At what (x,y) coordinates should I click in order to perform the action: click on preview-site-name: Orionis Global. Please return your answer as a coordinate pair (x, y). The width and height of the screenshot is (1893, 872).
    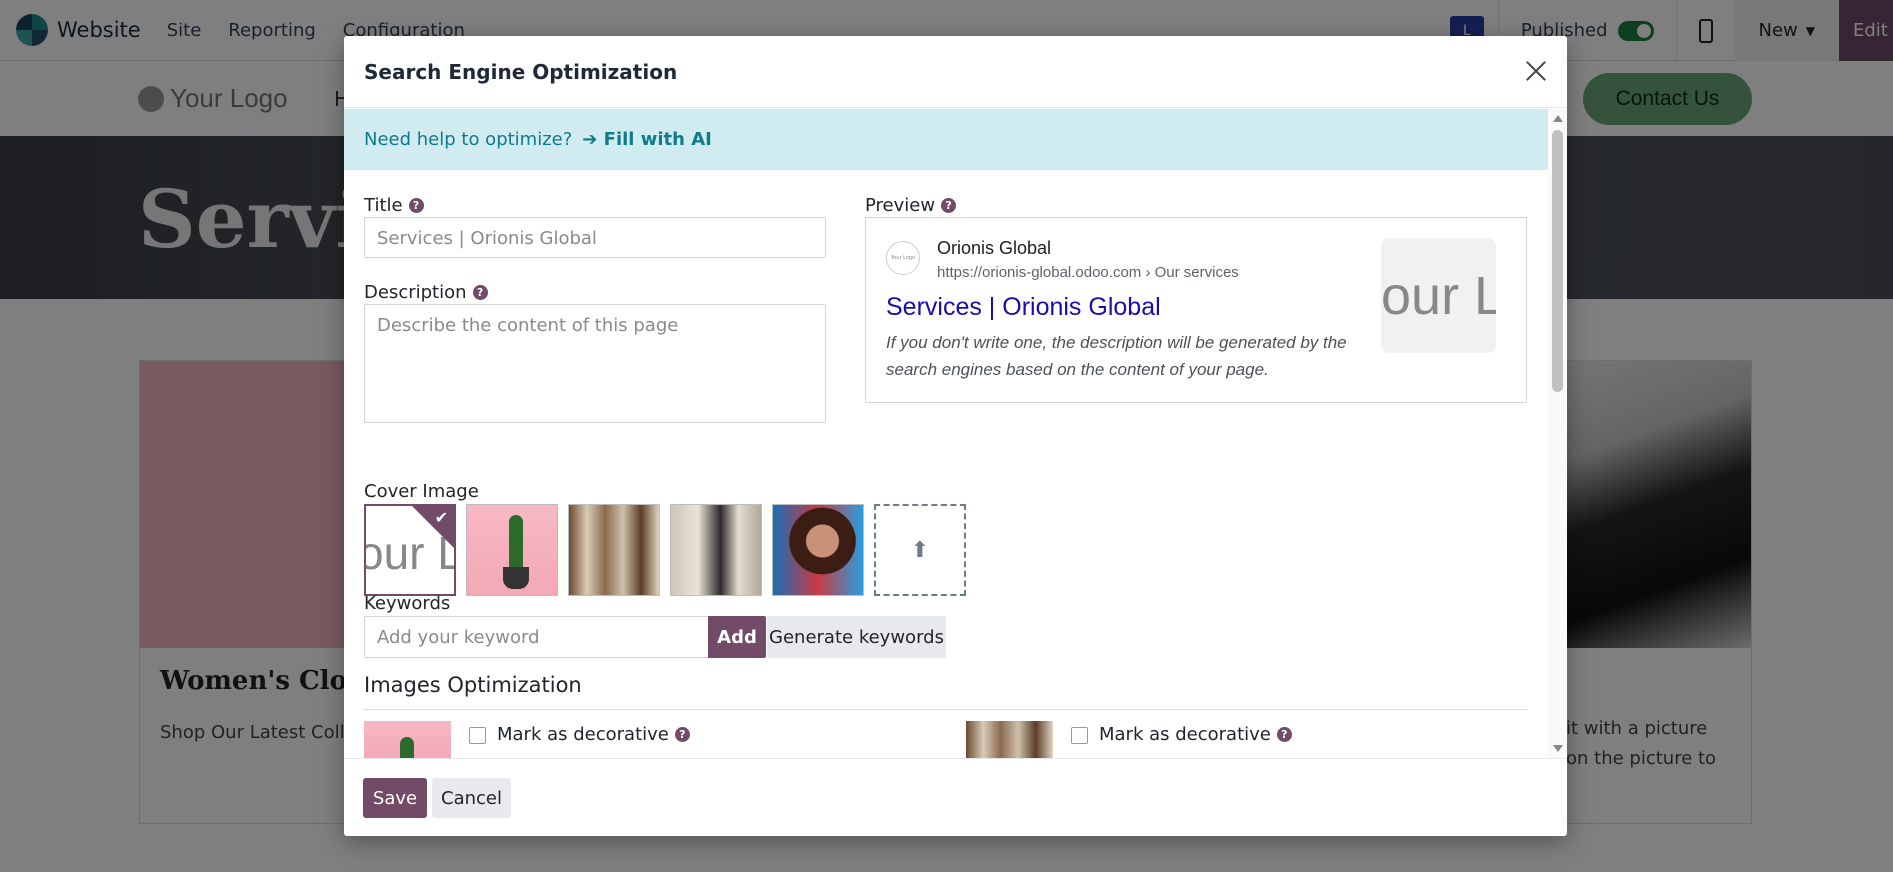
    Looking at the image, I should click on (994, 248).